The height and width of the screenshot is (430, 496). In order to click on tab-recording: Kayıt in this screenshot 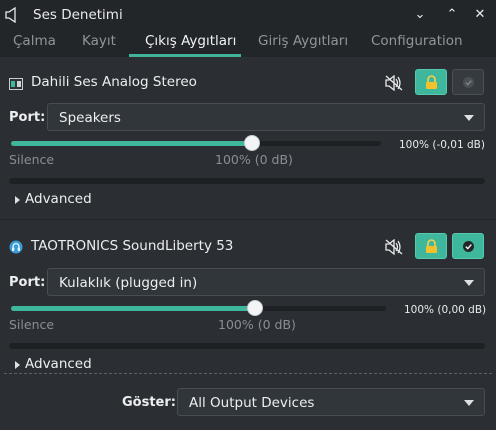, I will do `click(99, 41)`.